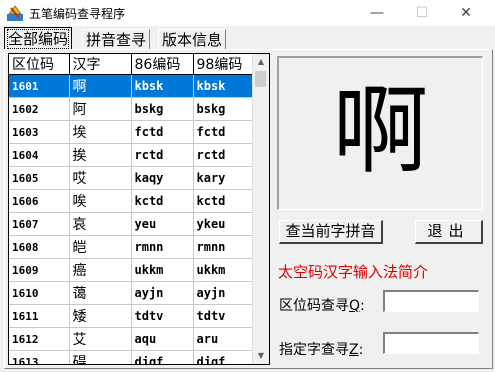 Image resolution: width=495 pixels, height=372 pixels. I want to click on tab-label: 版本信息, so click(192, 40).